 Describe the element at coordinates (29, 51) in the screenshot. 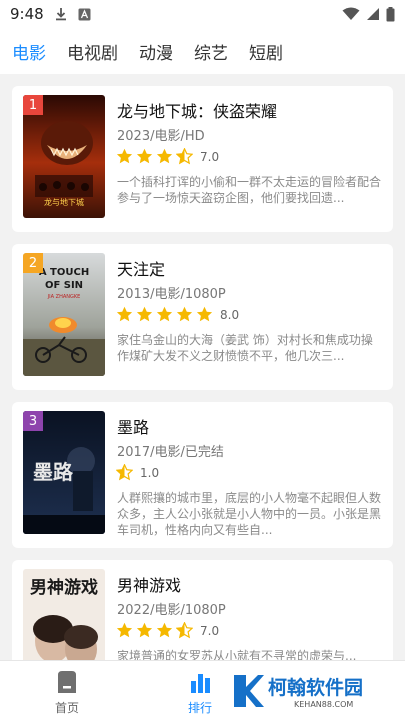

I see `tab-movie: 电影` at that location.